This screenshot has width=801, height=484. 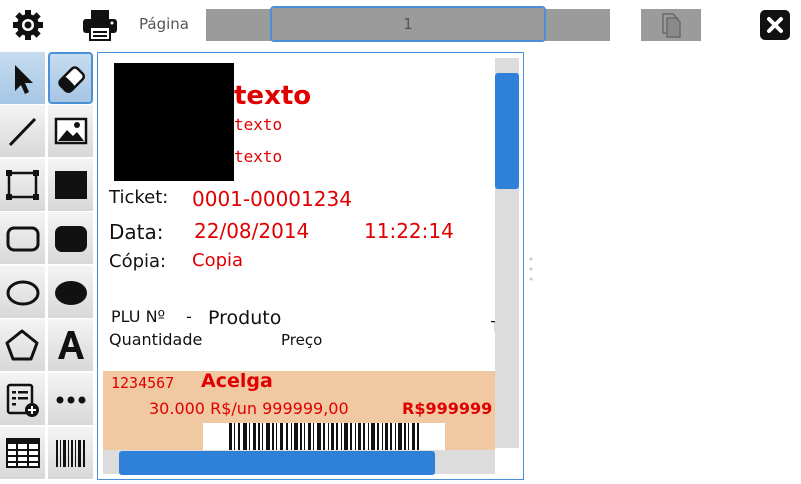 What do you see at coordinates (409, 231) in the screenshot?
I see `time-value: 11:22:14` at bounding box center [409, 231].